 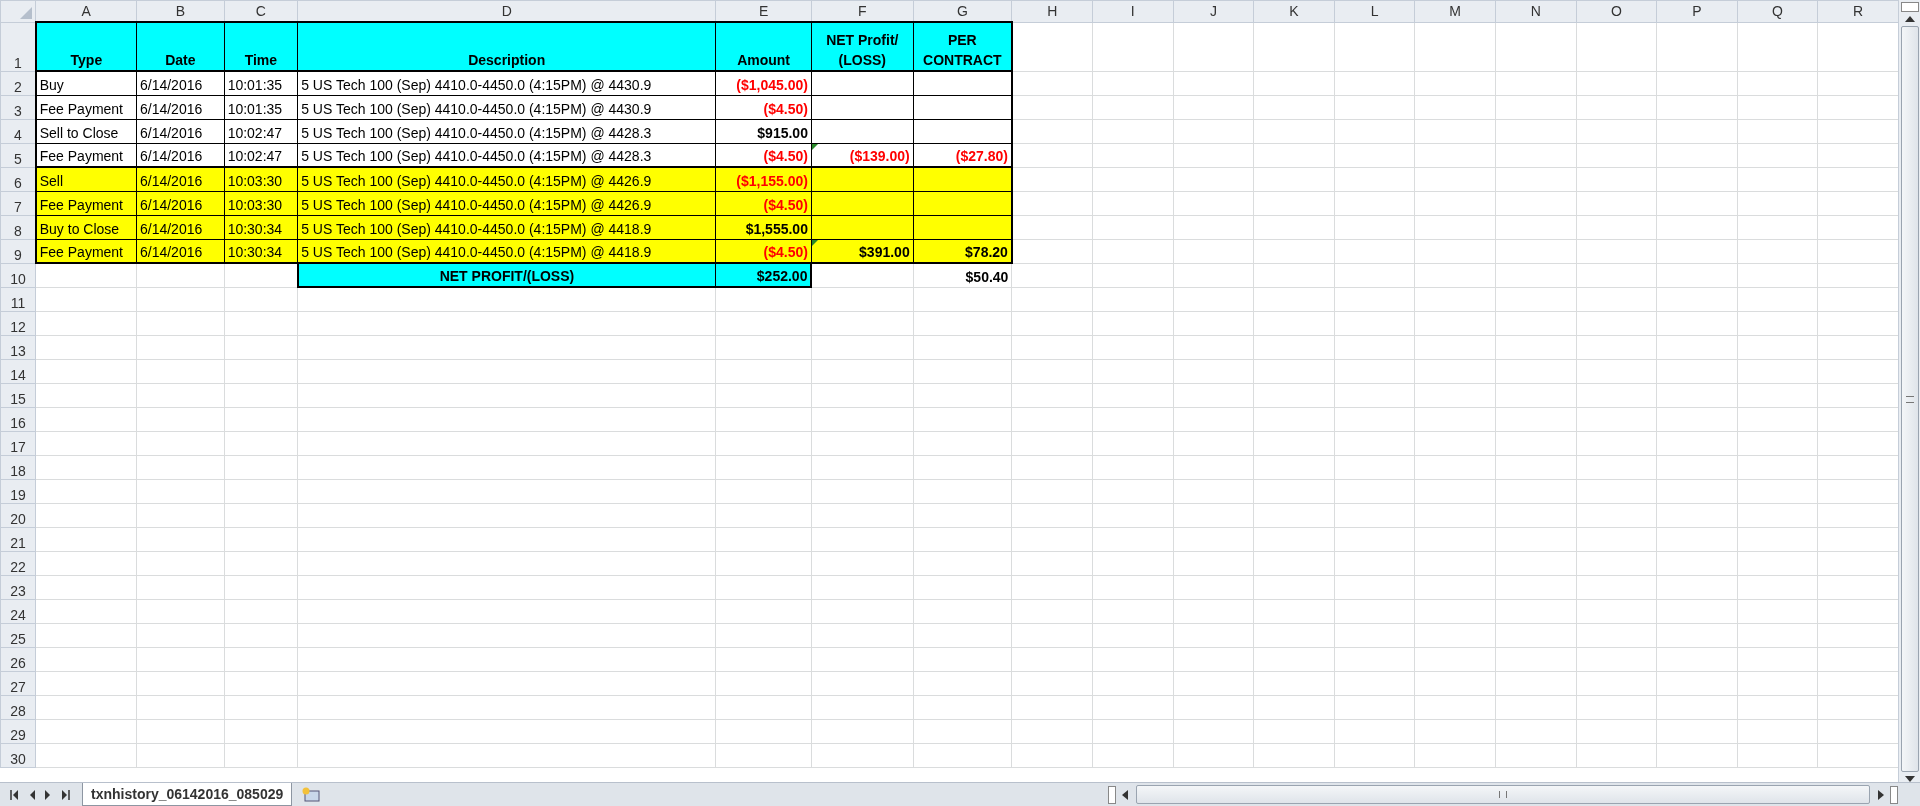 What do you see at coordinates (763, 227) in the screenshot?
I see `table-cell: $1,555.00` at bounding box center [763, 227].